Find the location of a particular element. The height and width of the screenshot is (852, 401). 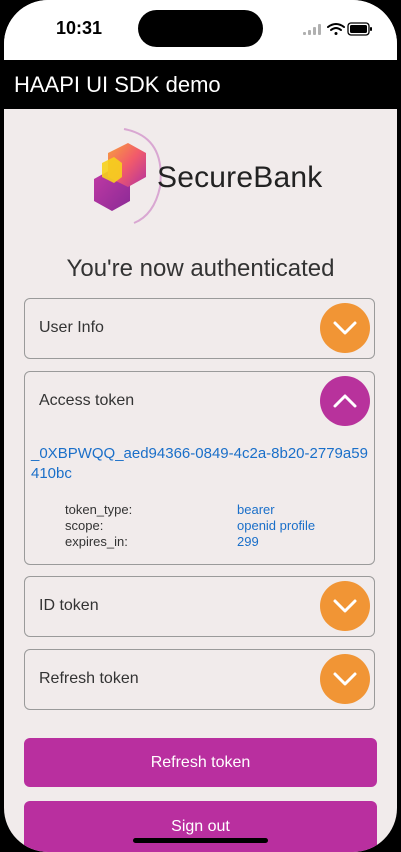

page-title: You're now authenticated is located at coordinates (200, 268).